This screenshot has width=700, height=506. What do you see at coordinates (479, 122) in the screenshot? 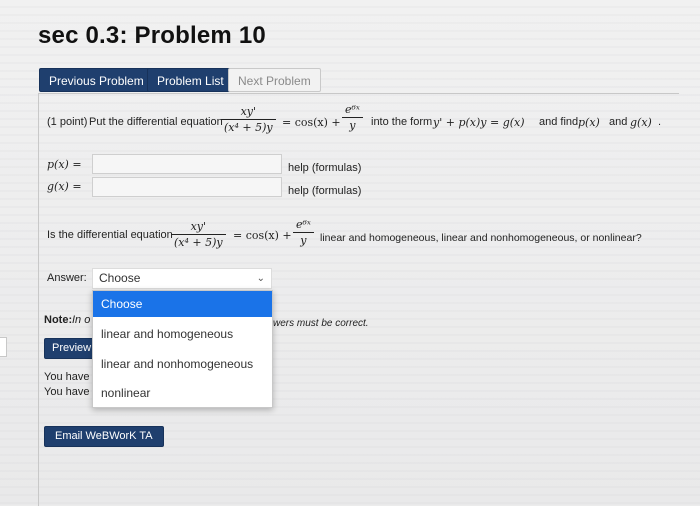
I see `target-form: y' + p(x)y = g(x)` at bounding box center [479, 122].